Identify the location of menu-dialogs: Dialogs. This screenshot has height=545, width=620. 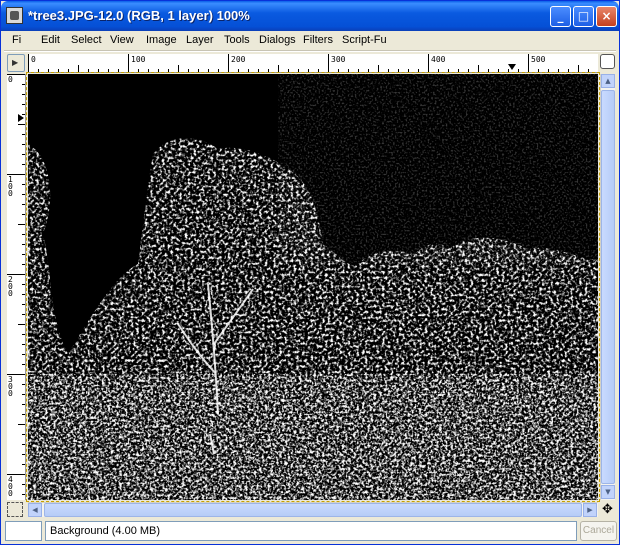
(277, 40).